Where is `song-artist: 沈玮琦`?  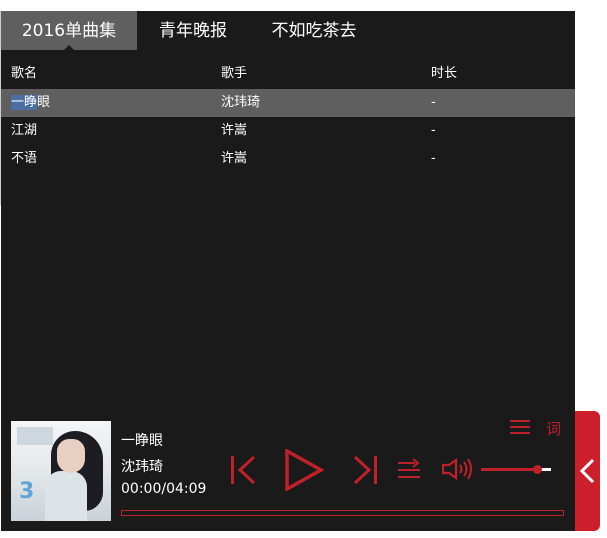 song-artist: 沈玮琦 is located at coordinates (241, 102).